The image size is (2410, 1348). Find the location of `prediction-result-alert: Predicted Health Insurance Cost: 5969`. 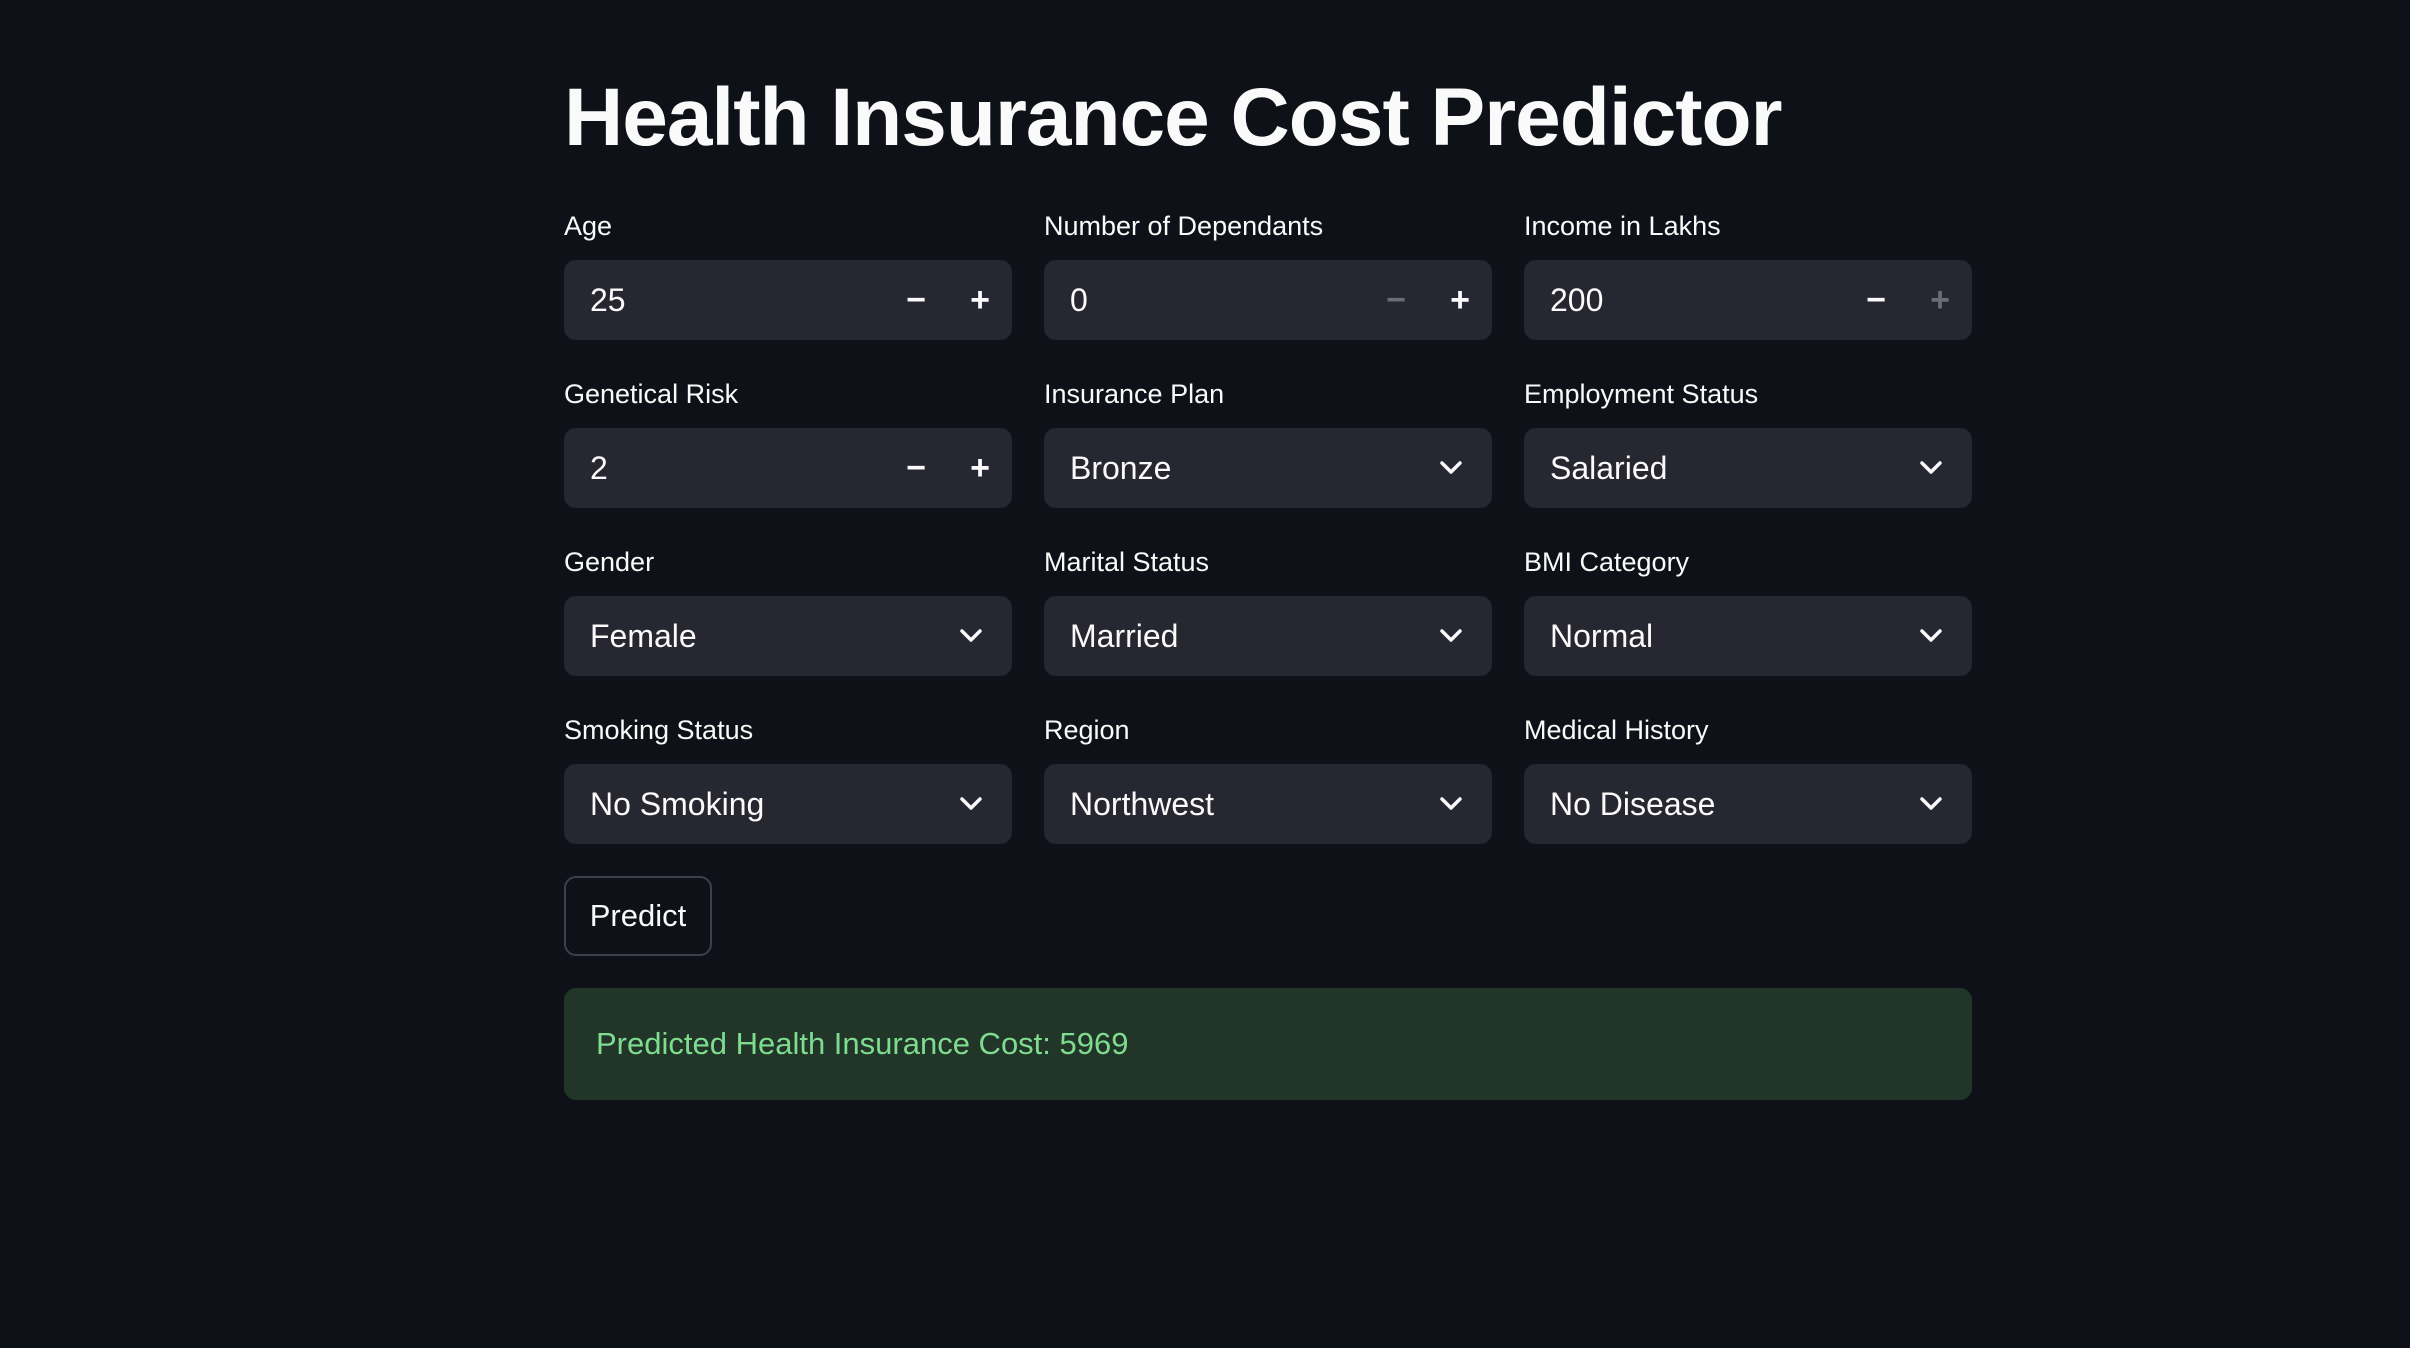

prediction-result-alert: Predicted Health Insurance Cost: 5969 is located at coordinates (1268, 1044).